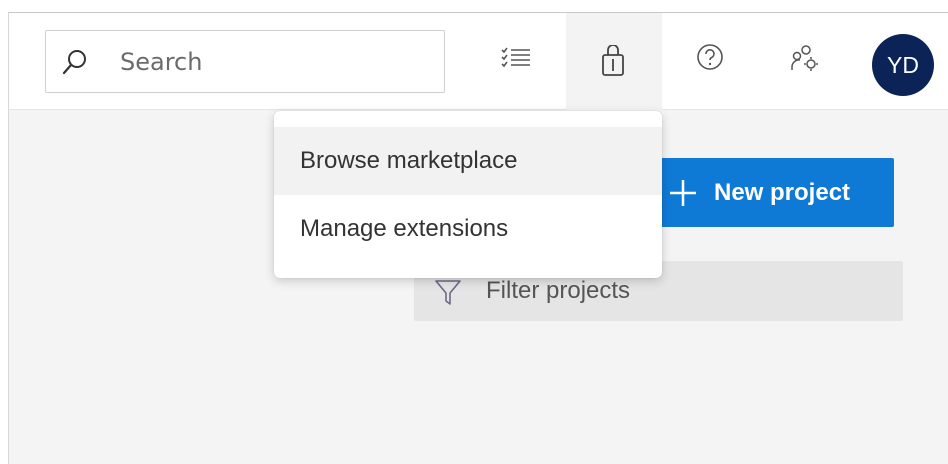  What do you see at coordinates (161, 62) in the screenshot?
I see `search-input: Search` at bounding box center [161, 62].